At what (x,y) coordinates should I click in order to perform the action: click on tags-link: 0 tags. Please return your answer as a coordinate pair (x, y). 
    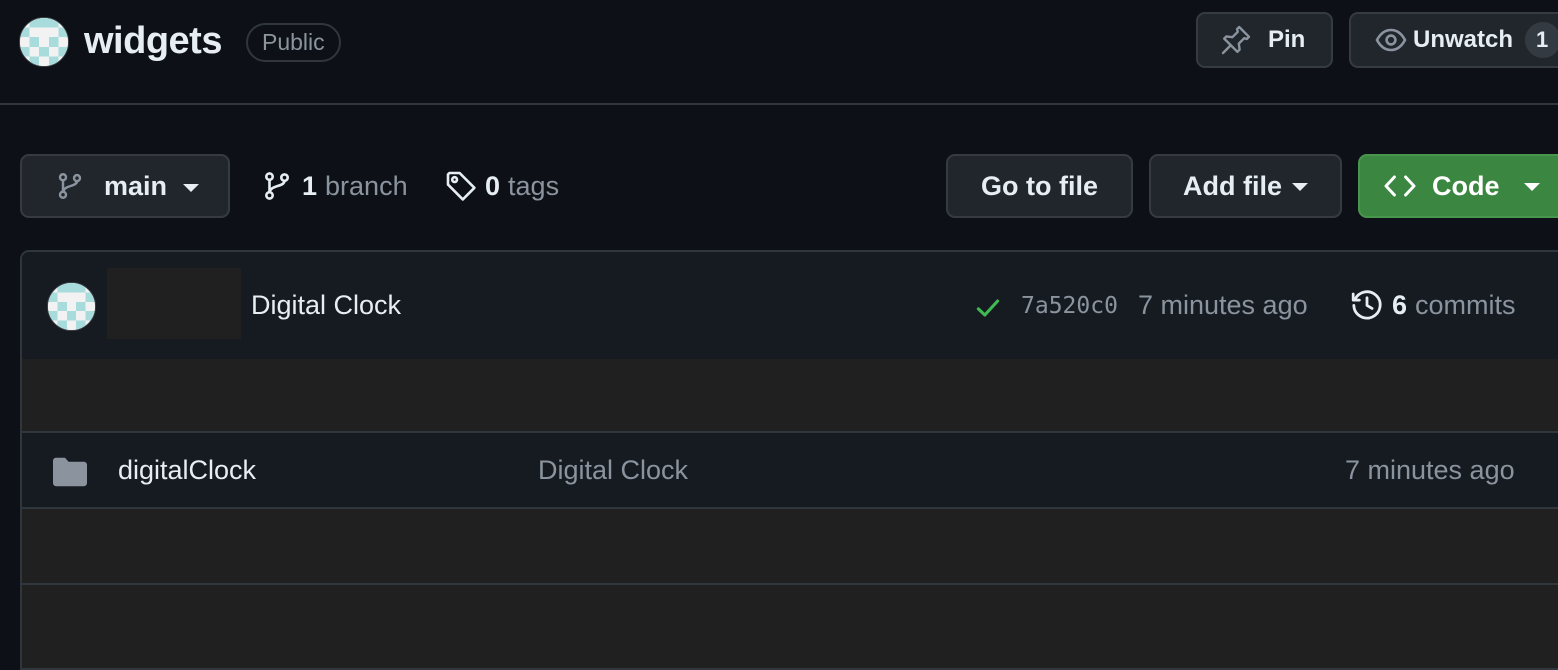
    Looking at the image, I should click on (502, 186).